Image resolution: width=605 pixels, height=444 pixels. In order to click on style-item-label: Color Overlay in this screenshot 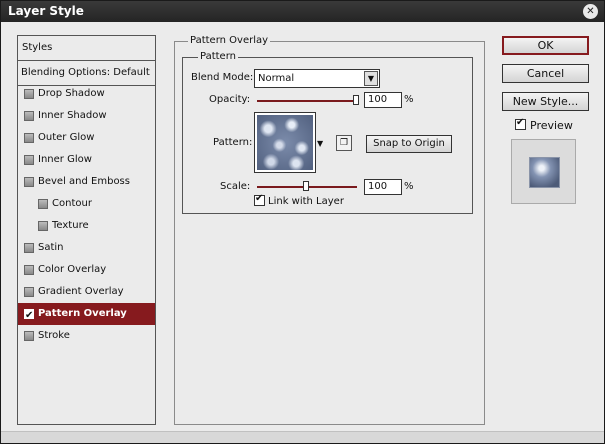, I will do `click(72, 269)`.